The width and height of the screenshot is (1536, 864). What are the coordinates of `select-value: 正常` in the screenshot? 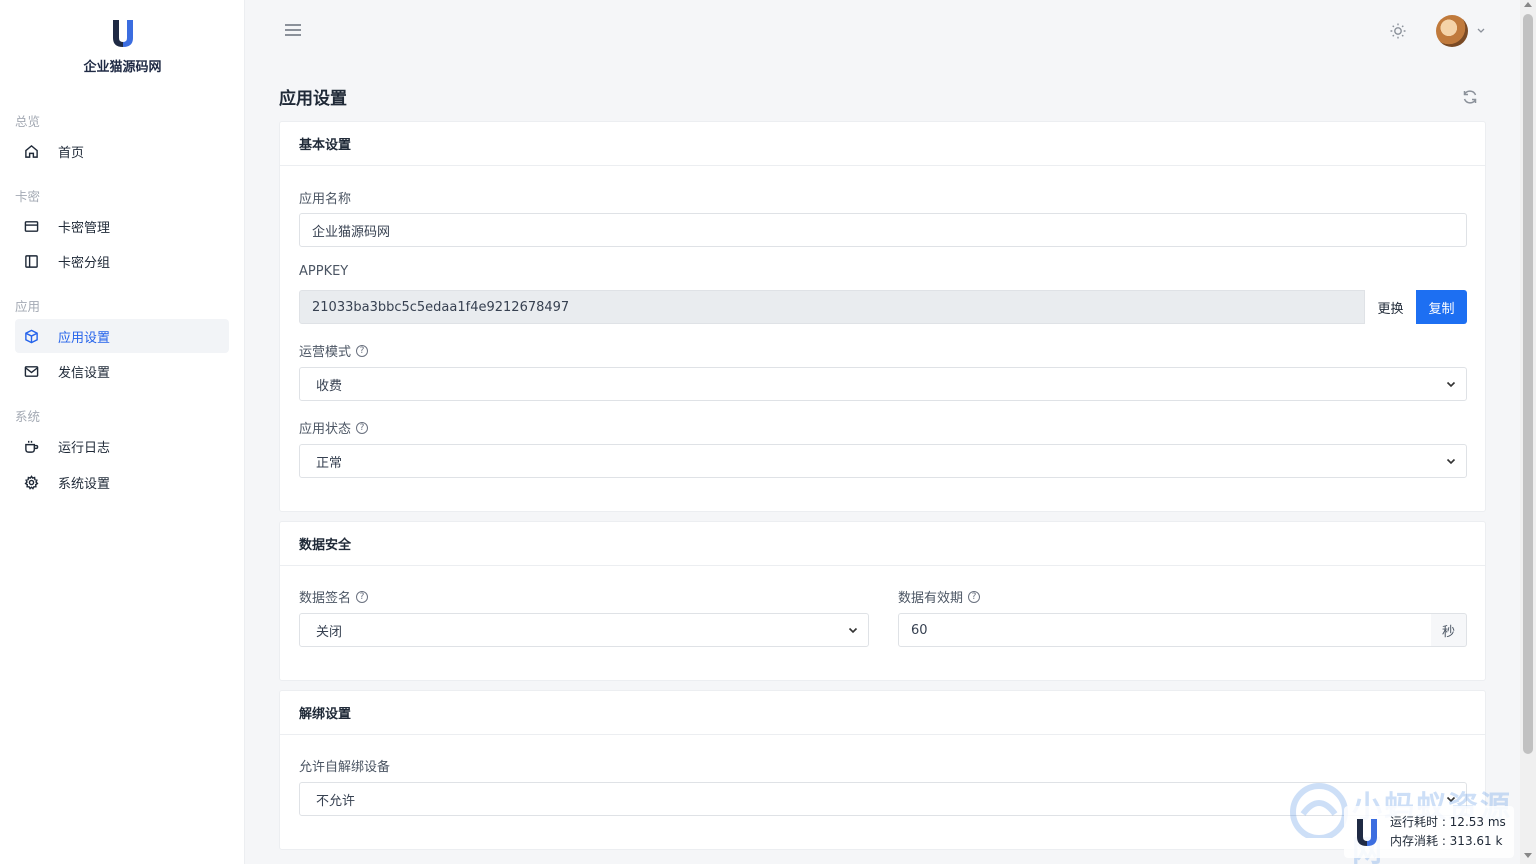 It's located at (329, 463).